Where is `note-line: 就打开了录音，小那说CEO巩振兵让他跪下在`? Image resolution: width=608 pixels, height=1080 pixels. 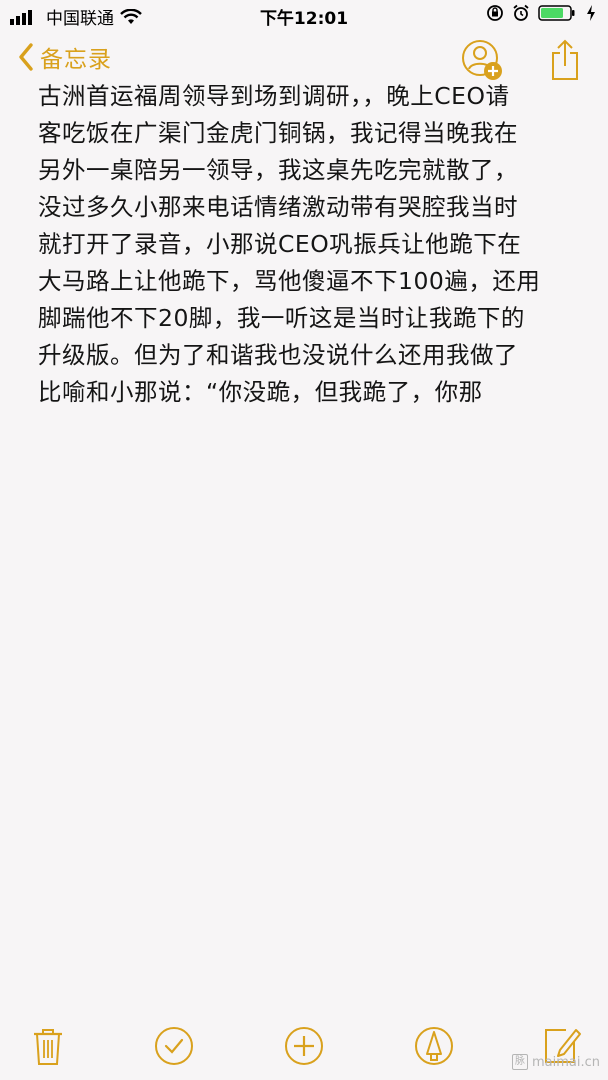
note-line: 就打开了录音，小那说CEO巩振兵让他跪下在 is located at coordinates (280, 244).